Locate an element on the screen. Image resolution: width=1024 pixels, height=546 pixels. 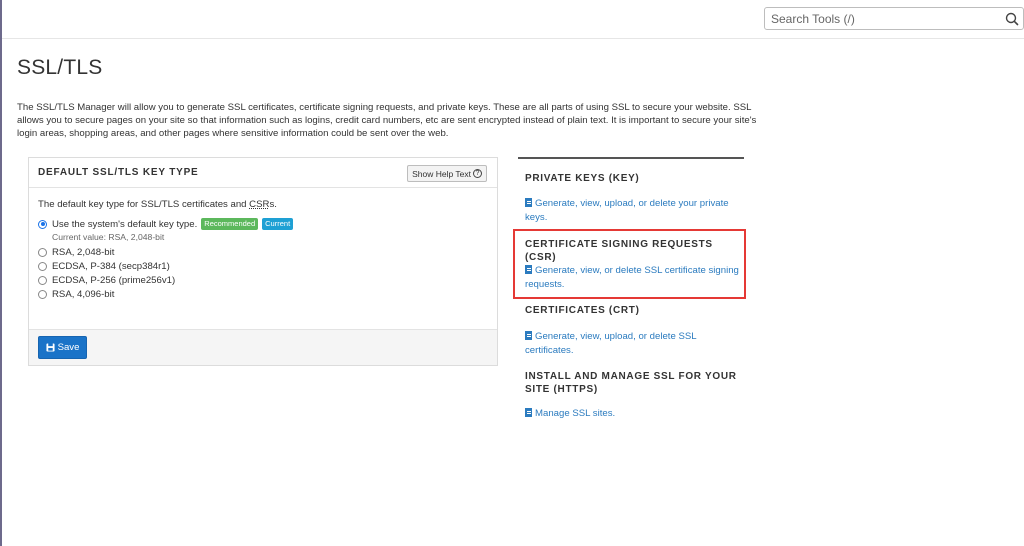
panel-footer: Save is located at coordinates (263, 347).